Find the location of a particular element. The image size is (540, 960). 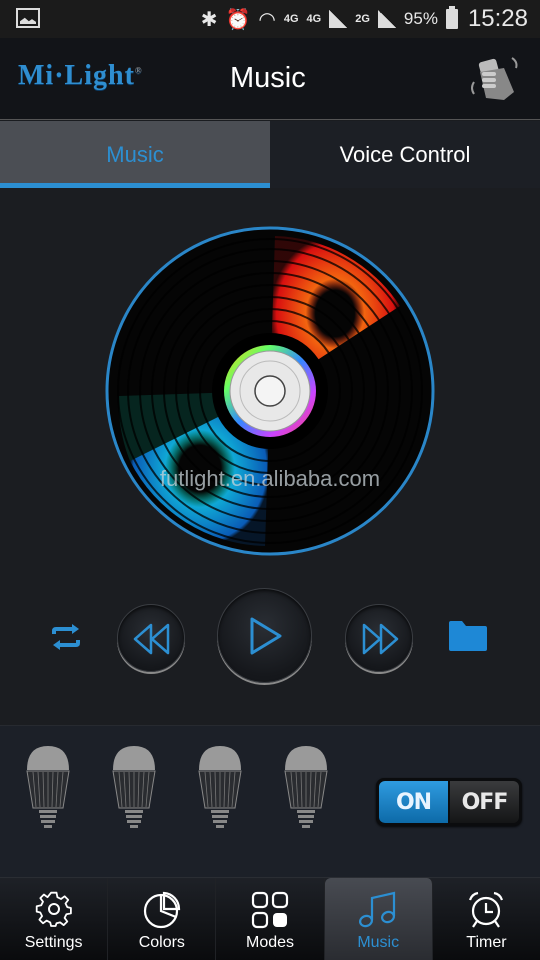

bottom-nav: Settings Colors Modes Music Timer is located at coordinates (270, 918).